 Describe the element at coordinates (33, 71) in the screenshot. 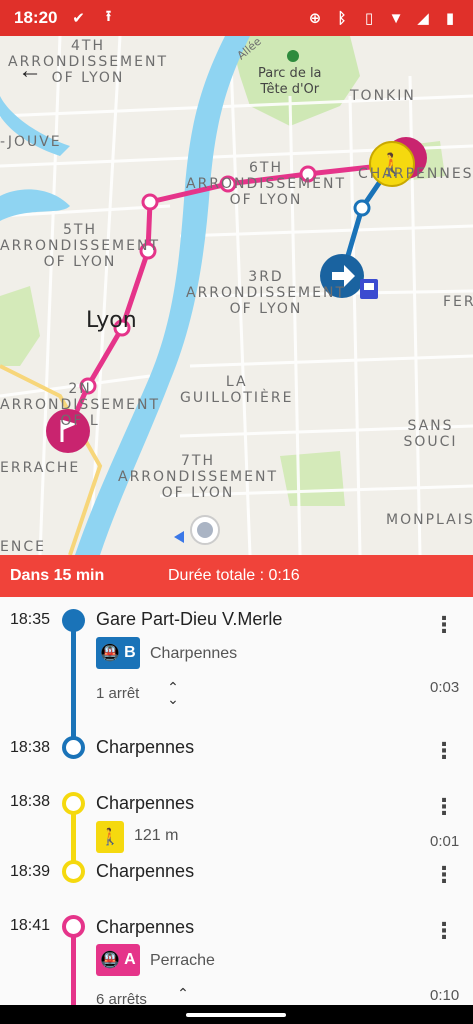

I see `back-arrow-icon: ←` at that location.